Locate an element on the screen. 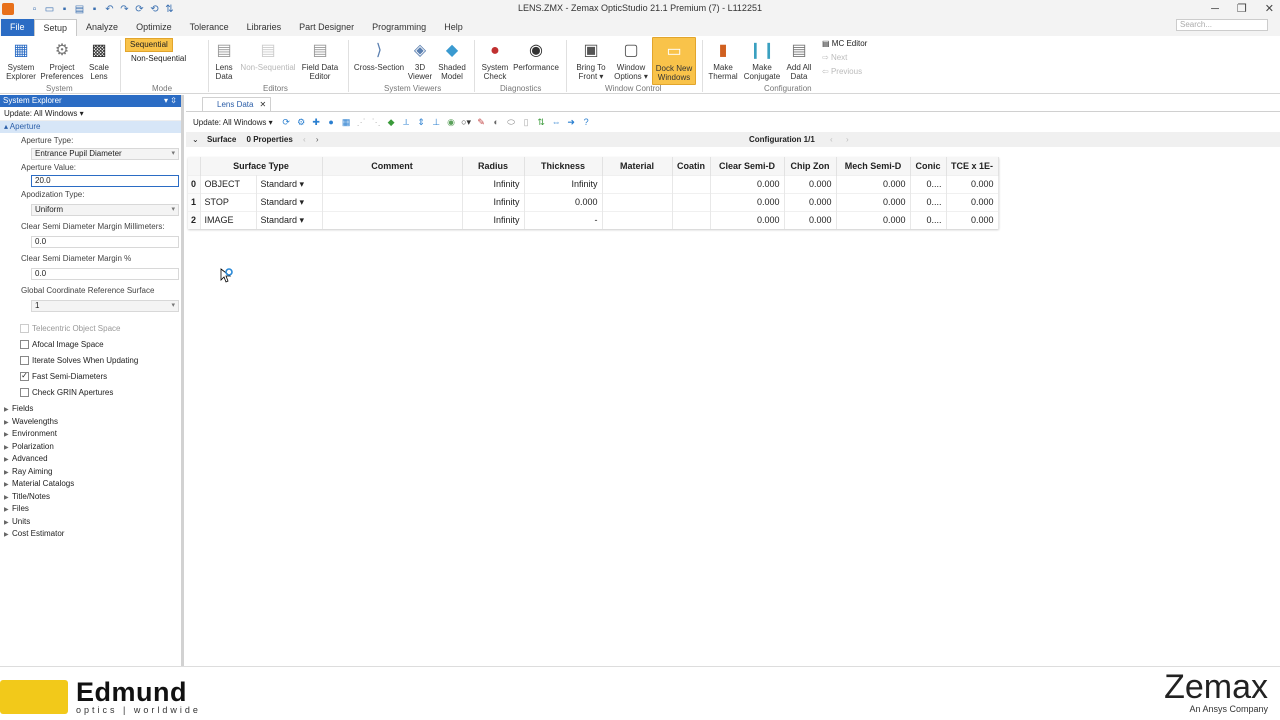 The height and width of the screenshot is (720, 1280). csd-margin-mm-input: 0.0 is located at coordinates (105, 242).